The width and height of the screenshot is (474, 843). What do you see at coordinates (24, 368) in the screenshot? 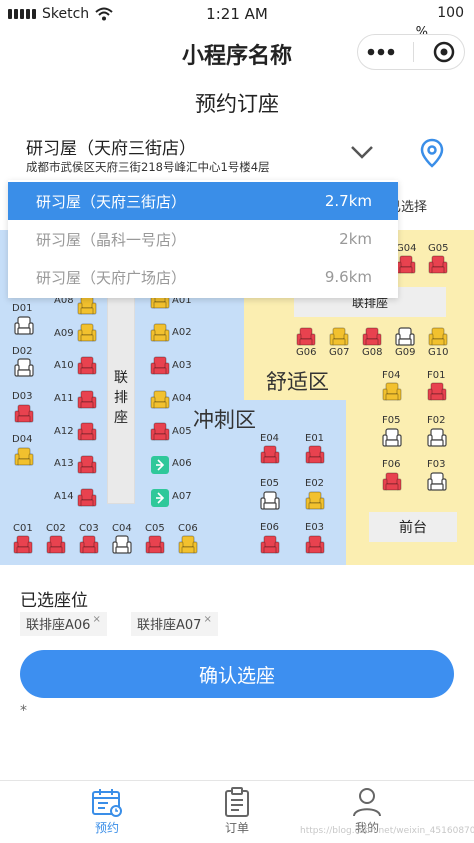
I see `seat-d02` at bounding box center [24, 368].